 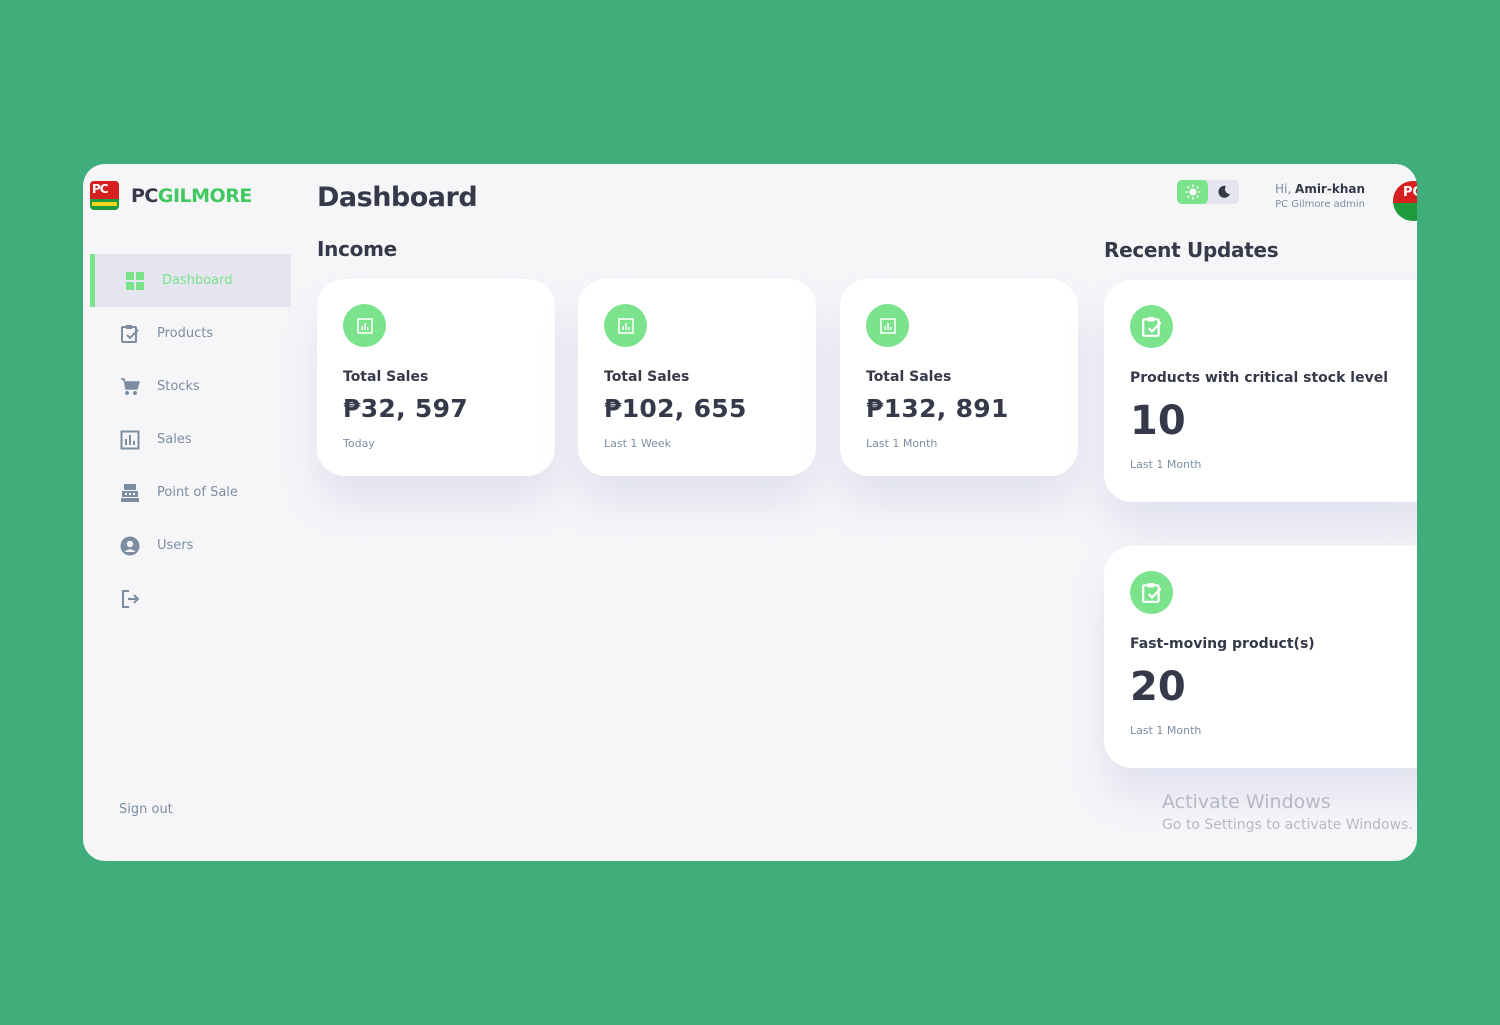 I want to click on brand-name: PCGILMORE, so click(x=191, y=195).